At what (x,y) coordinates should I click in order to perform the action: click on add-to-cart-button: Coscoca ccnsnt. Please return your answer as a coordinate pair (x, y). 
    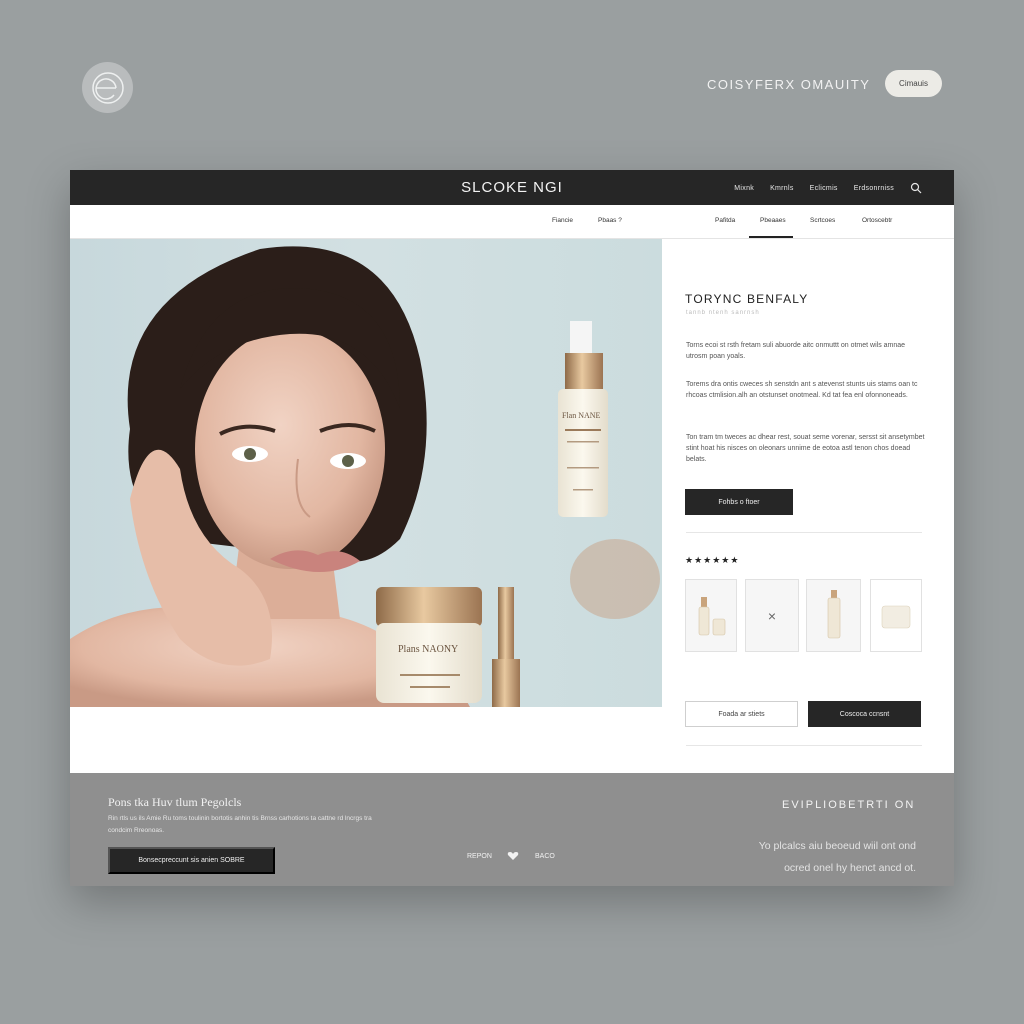
    Looking at the image, I should click on (864, 714).